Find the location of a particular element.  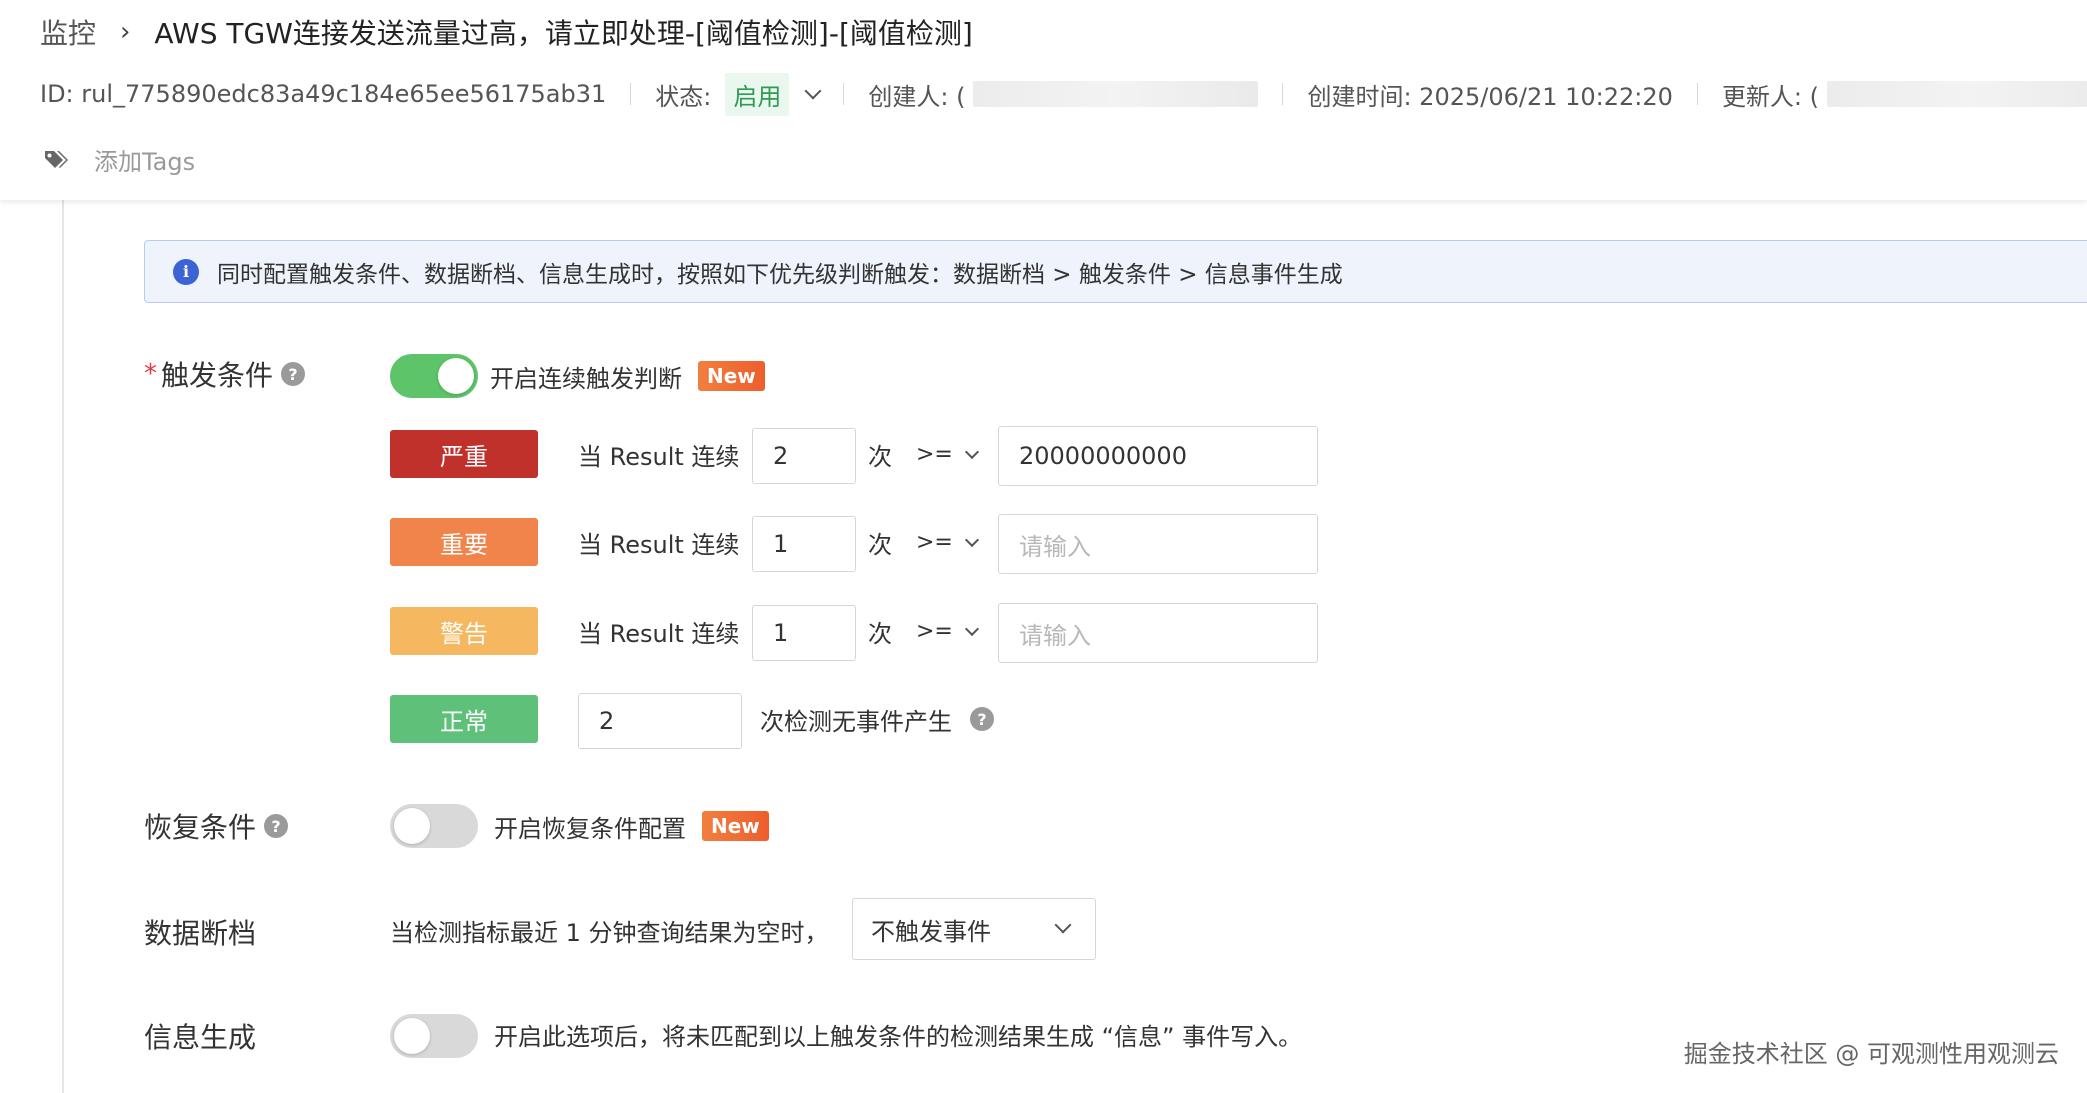

continuous-trigger-label: 开启连续触发判断 is located at coordinates (586, 378).